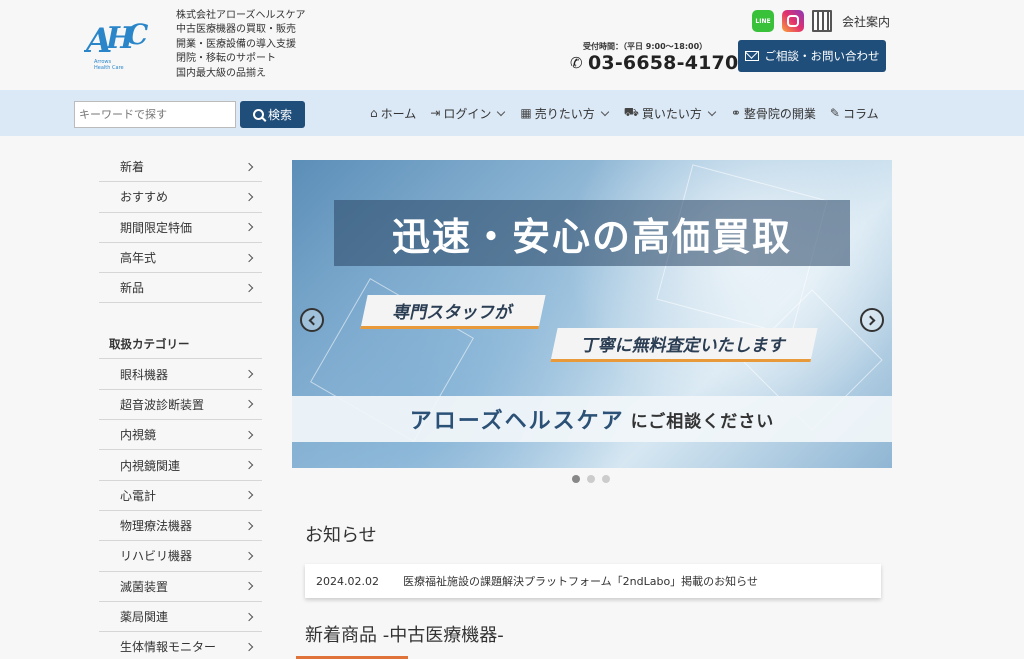  I want to click on svg-text: C, so click(137, 34).